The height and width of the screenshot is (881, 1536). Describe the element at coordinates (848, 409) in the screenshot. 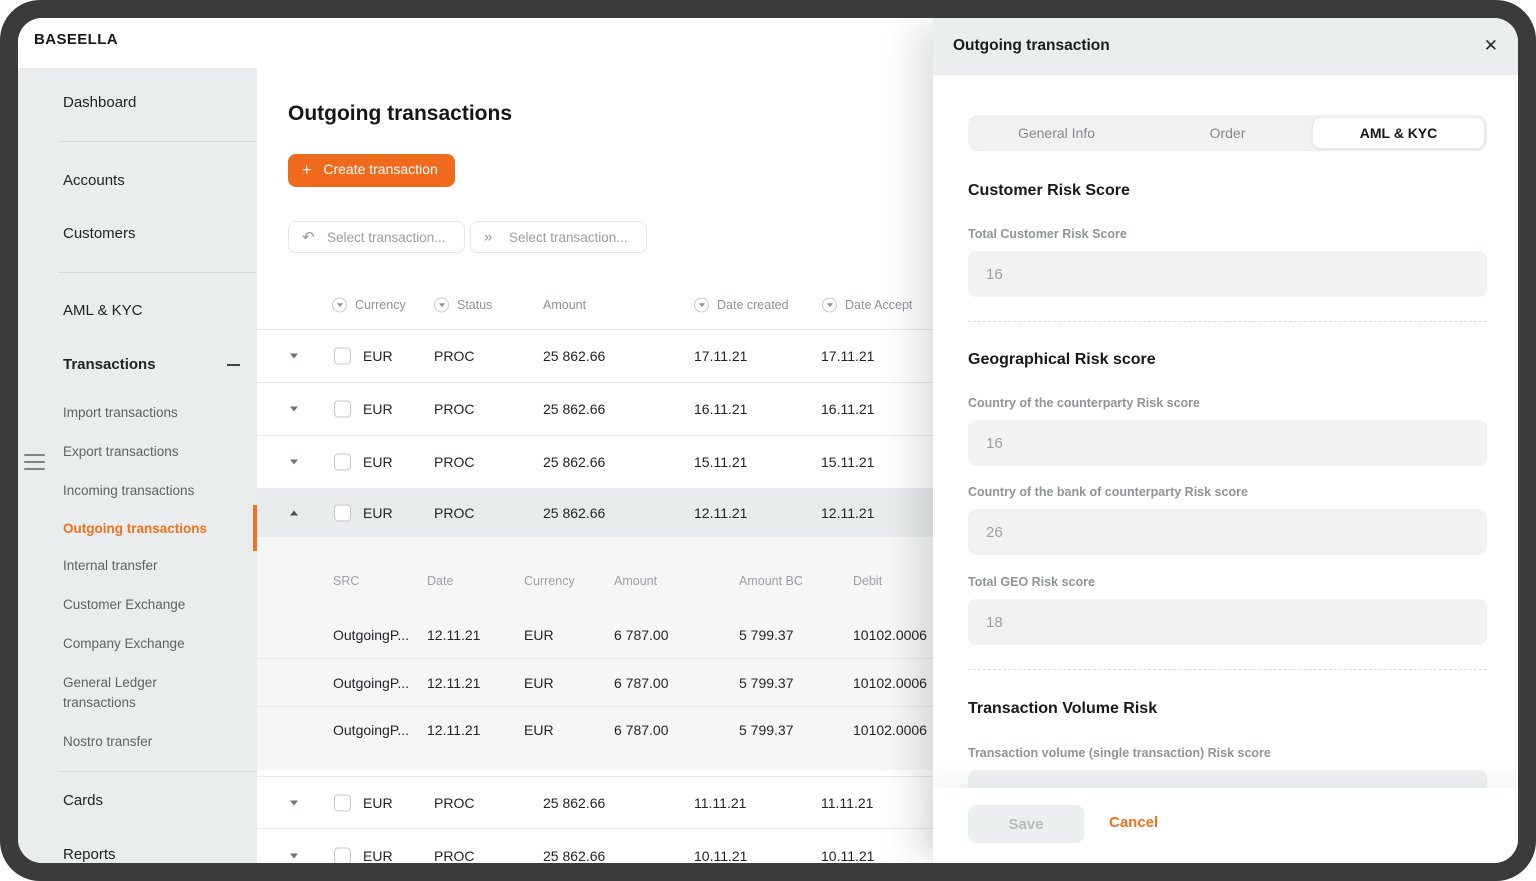

I see `cell-date-accept: 16.11.21` at that location.